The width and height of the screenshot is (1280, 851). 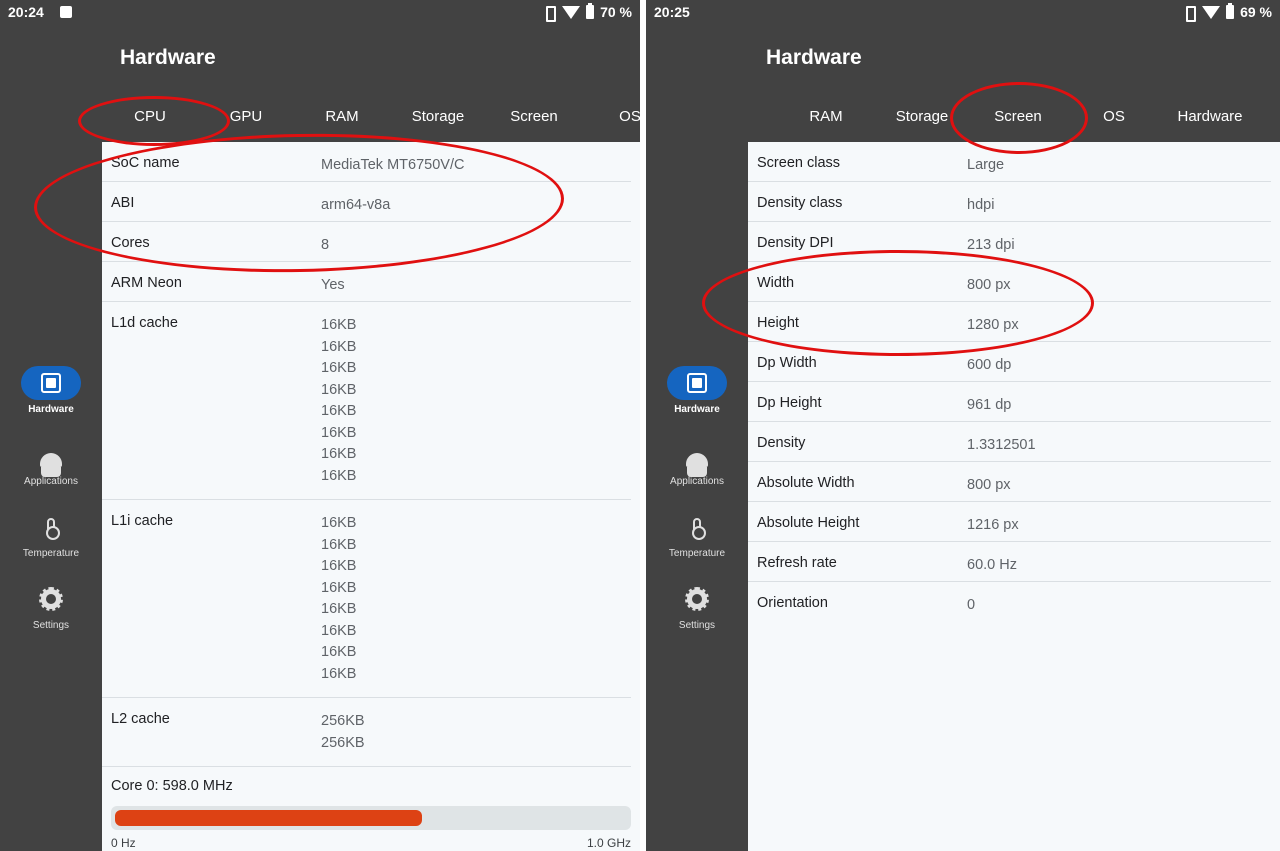 I want to click on info-row-height: Height 1280 px, so click(x=1009, y=322).